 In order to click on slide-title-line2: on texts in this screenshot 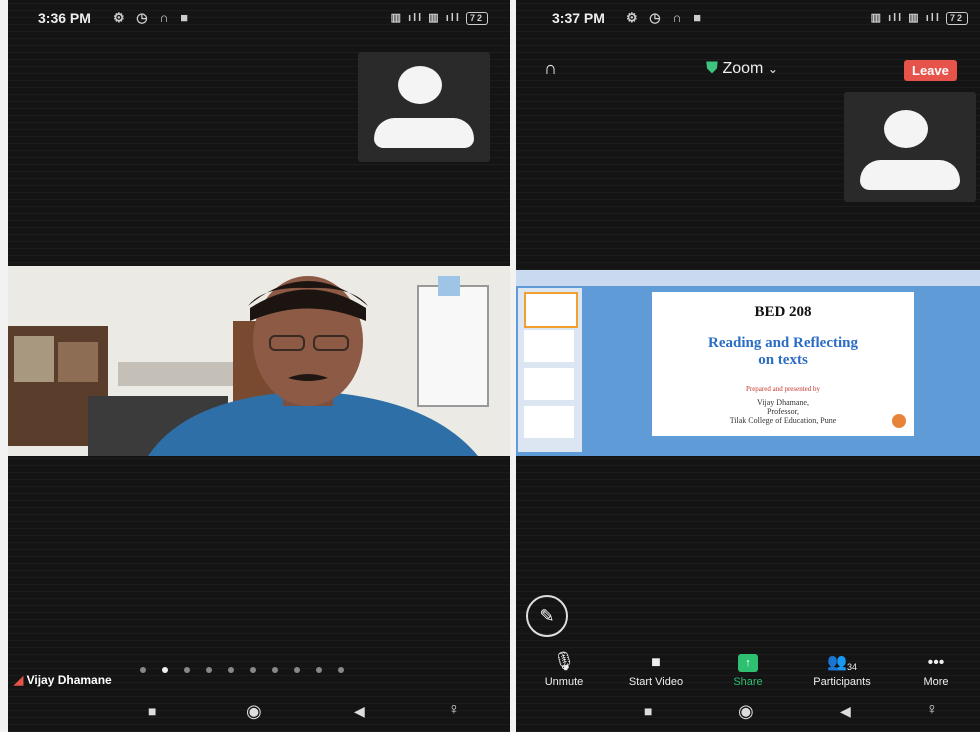, I will do `click(783, 360)`.